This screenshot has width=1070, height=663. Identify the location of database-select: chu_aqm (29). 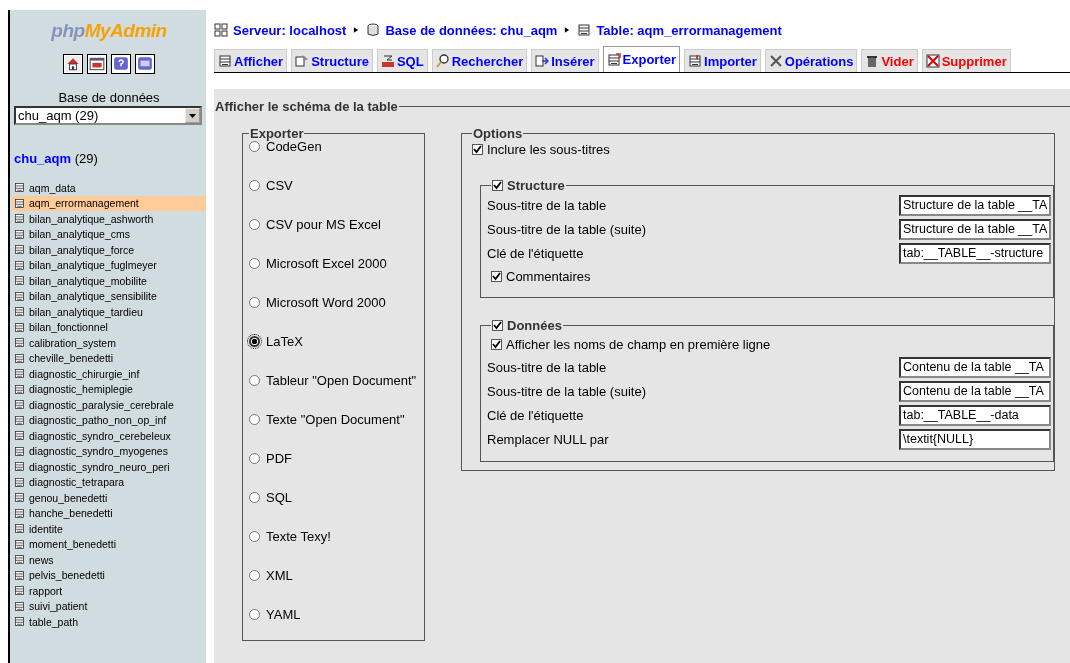
(108, 115).